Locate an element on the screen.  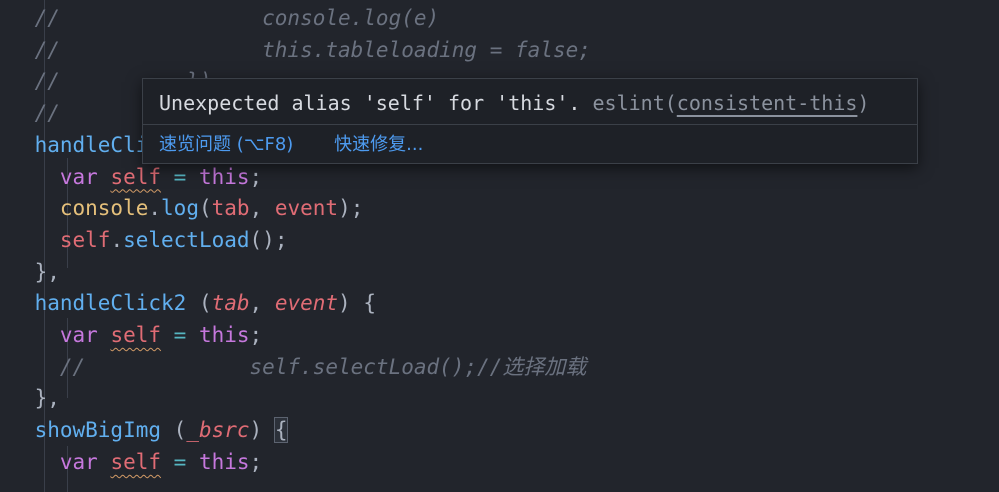
code-line: // is located at coordinates (30, 113).